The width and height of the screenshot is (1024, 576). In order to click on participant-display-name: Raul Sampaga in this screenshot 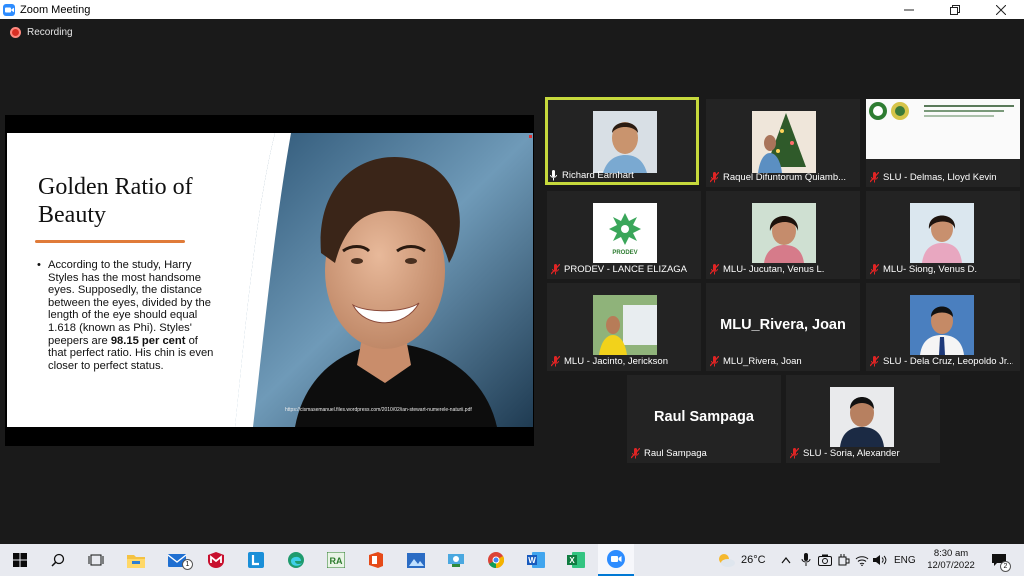, I will do `click(704, 417)`.